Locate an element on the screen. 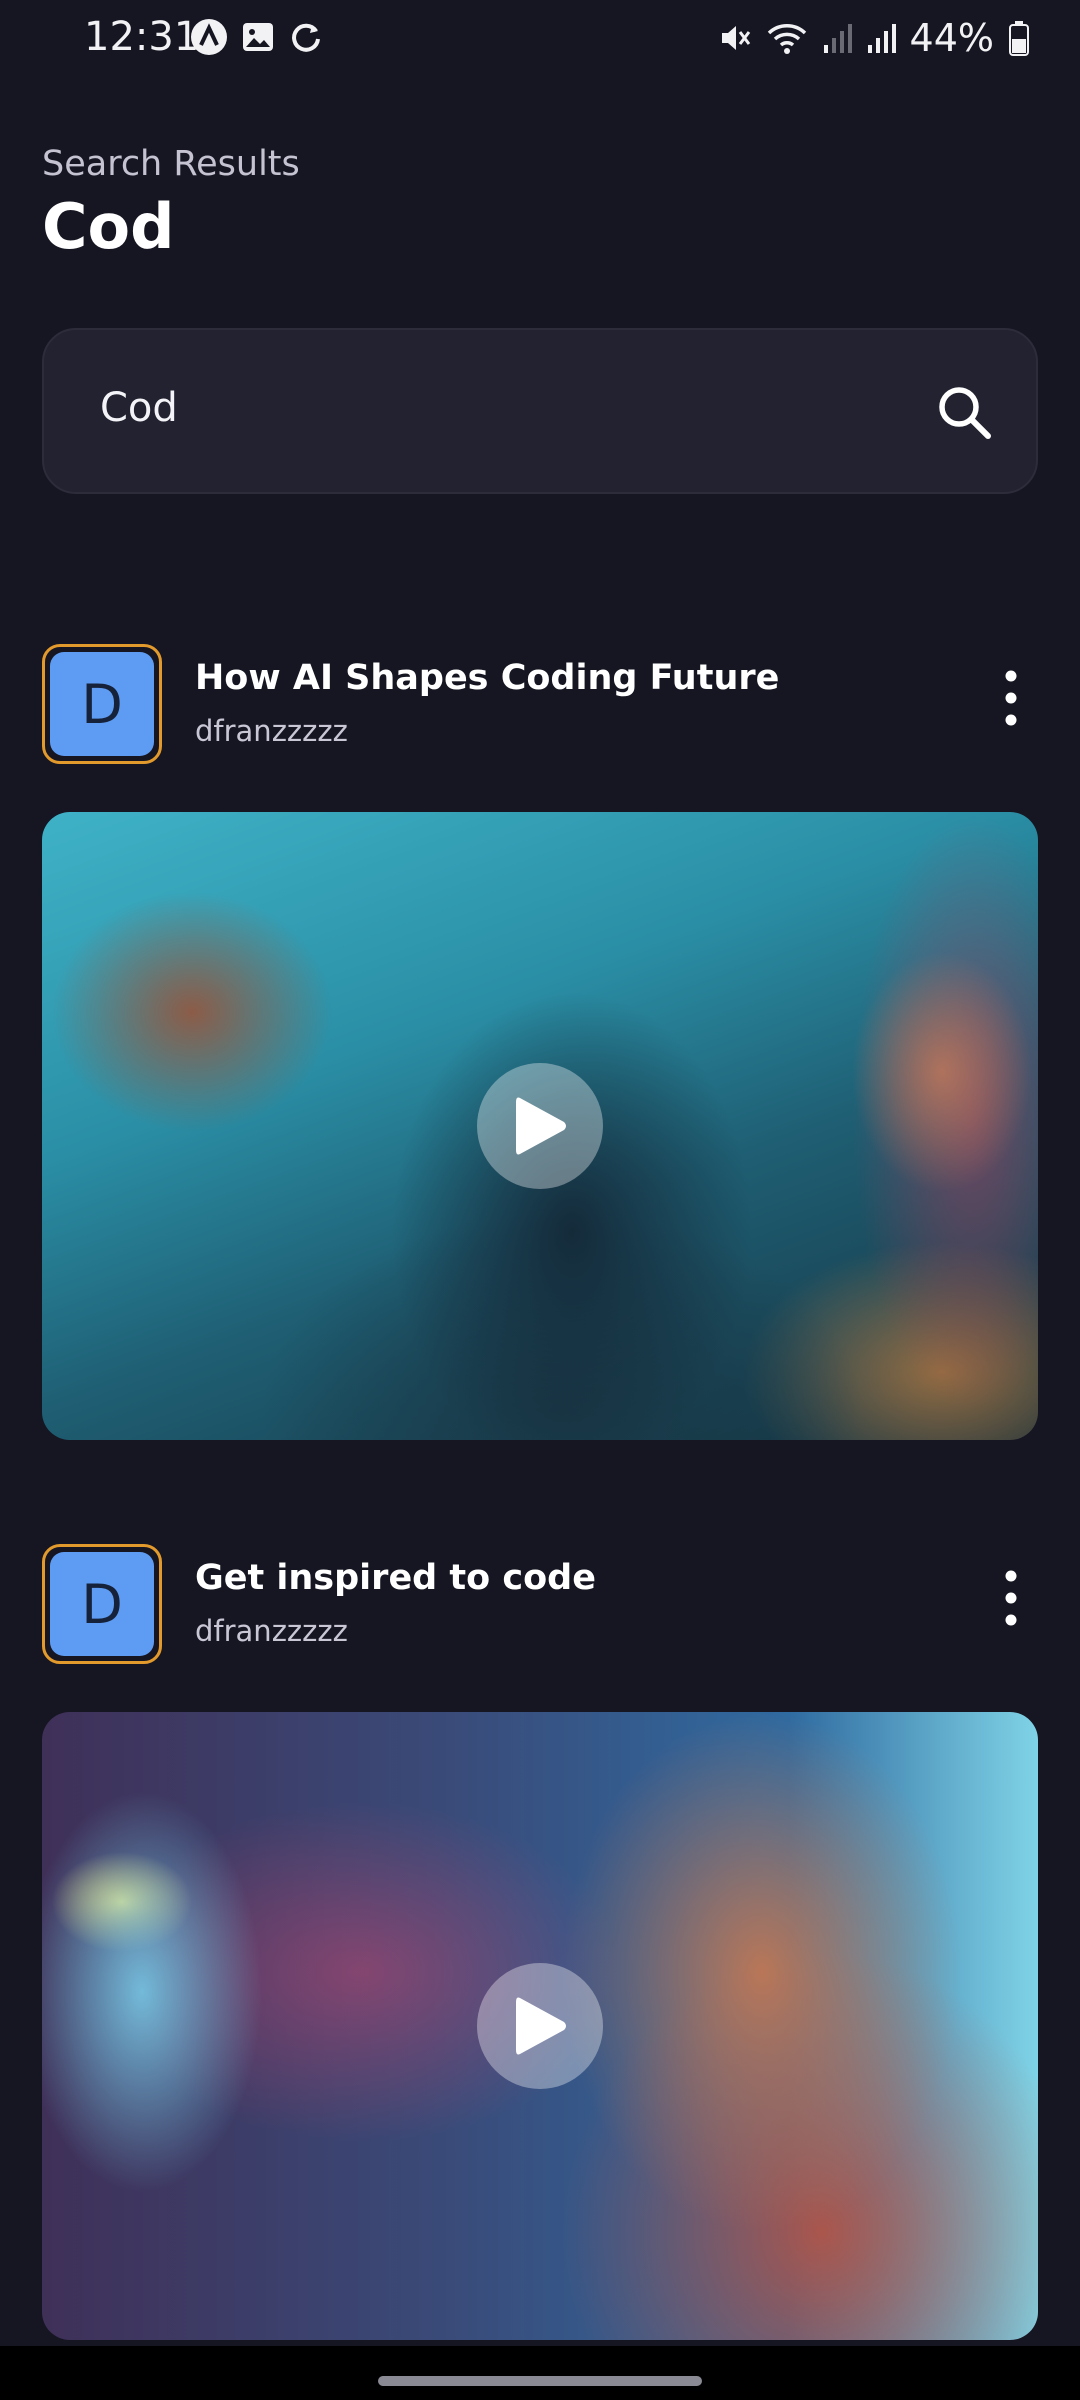  search-bar: Cod is located at coordinates (540, 411).